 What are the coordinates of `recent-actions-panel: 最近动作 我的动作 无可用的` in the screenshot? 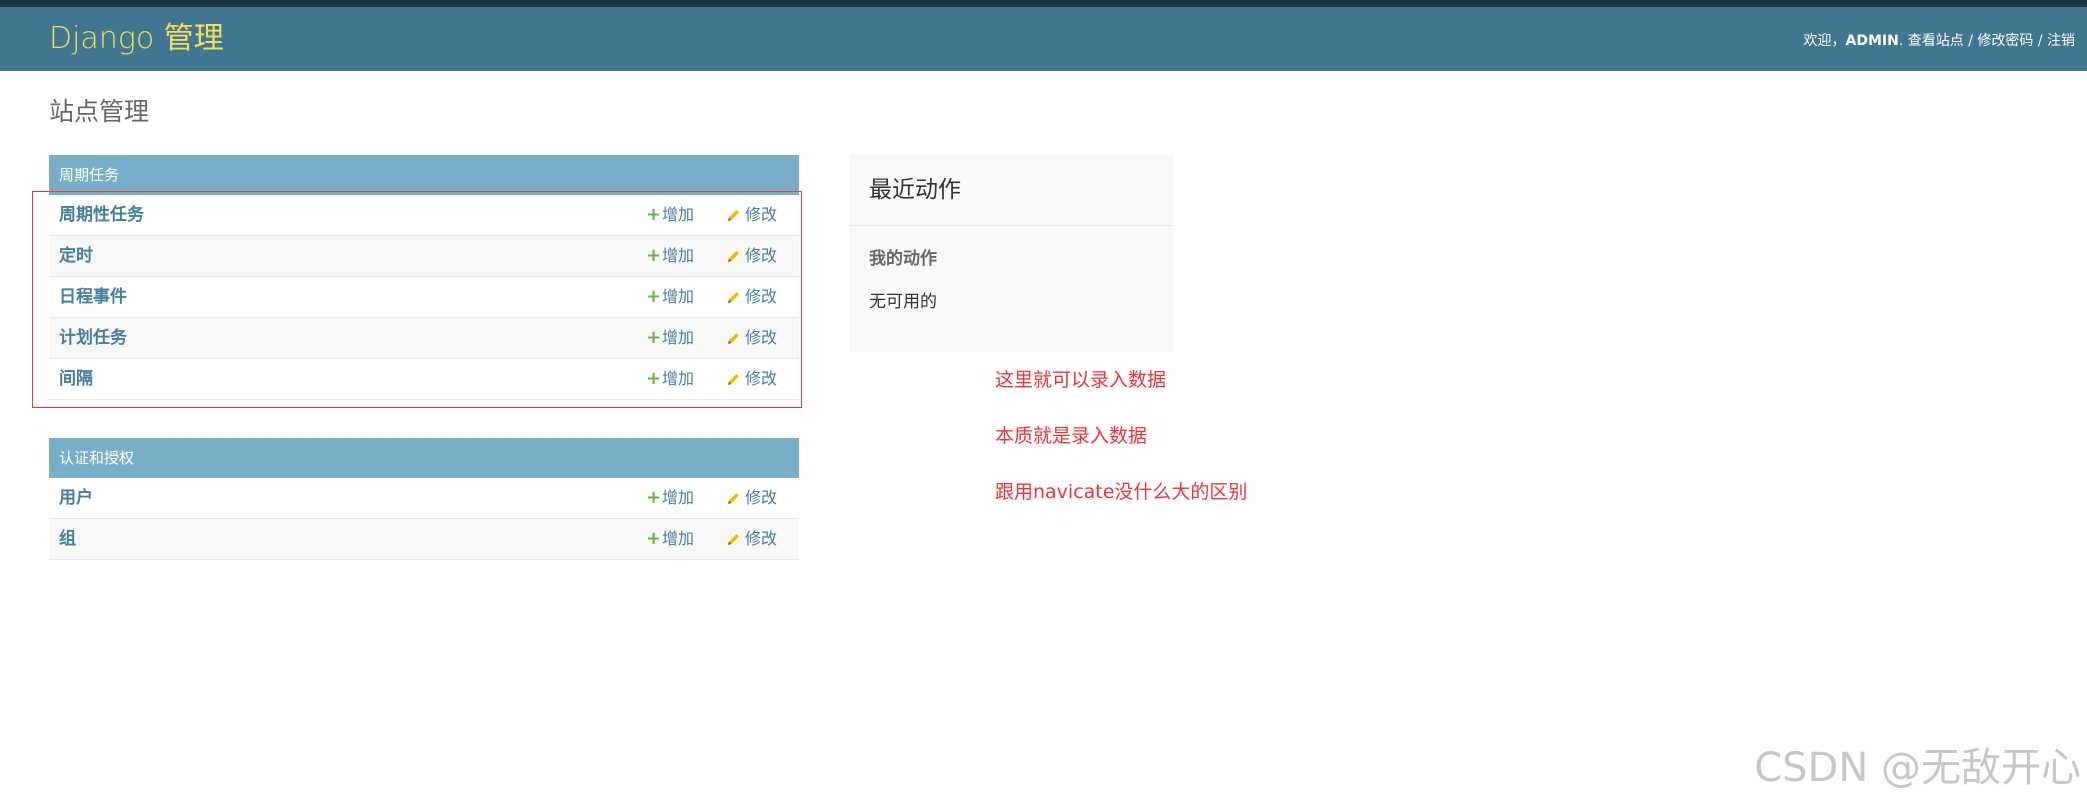 It's located at (1011, 253).